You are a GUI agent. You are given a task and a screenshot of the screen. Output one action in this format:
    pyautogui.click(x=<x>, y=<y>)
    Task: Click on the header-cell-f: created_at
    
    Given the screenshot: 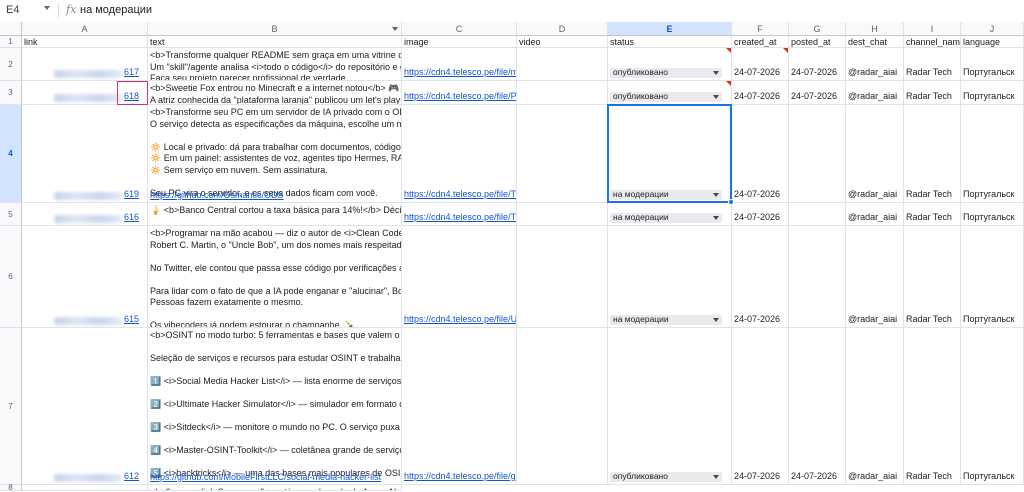 What is the action you would take?
    pyautogui.click(x=760, y=42)
    